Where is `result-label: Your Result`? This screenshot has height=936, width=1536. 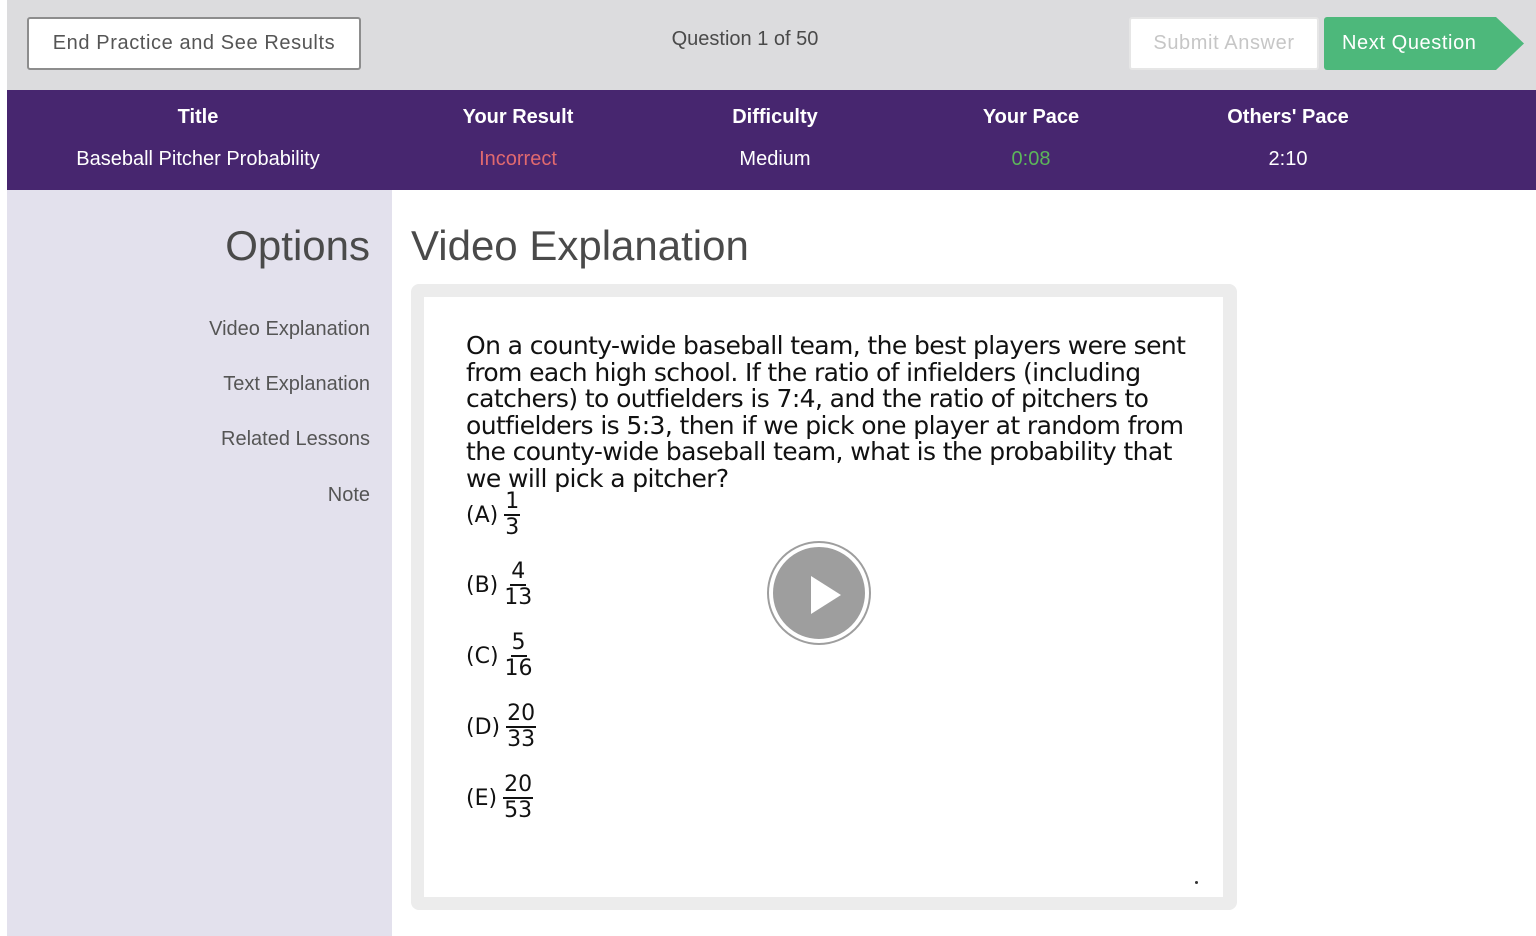 result-label: Your Result is located at coordinates (518, 117).